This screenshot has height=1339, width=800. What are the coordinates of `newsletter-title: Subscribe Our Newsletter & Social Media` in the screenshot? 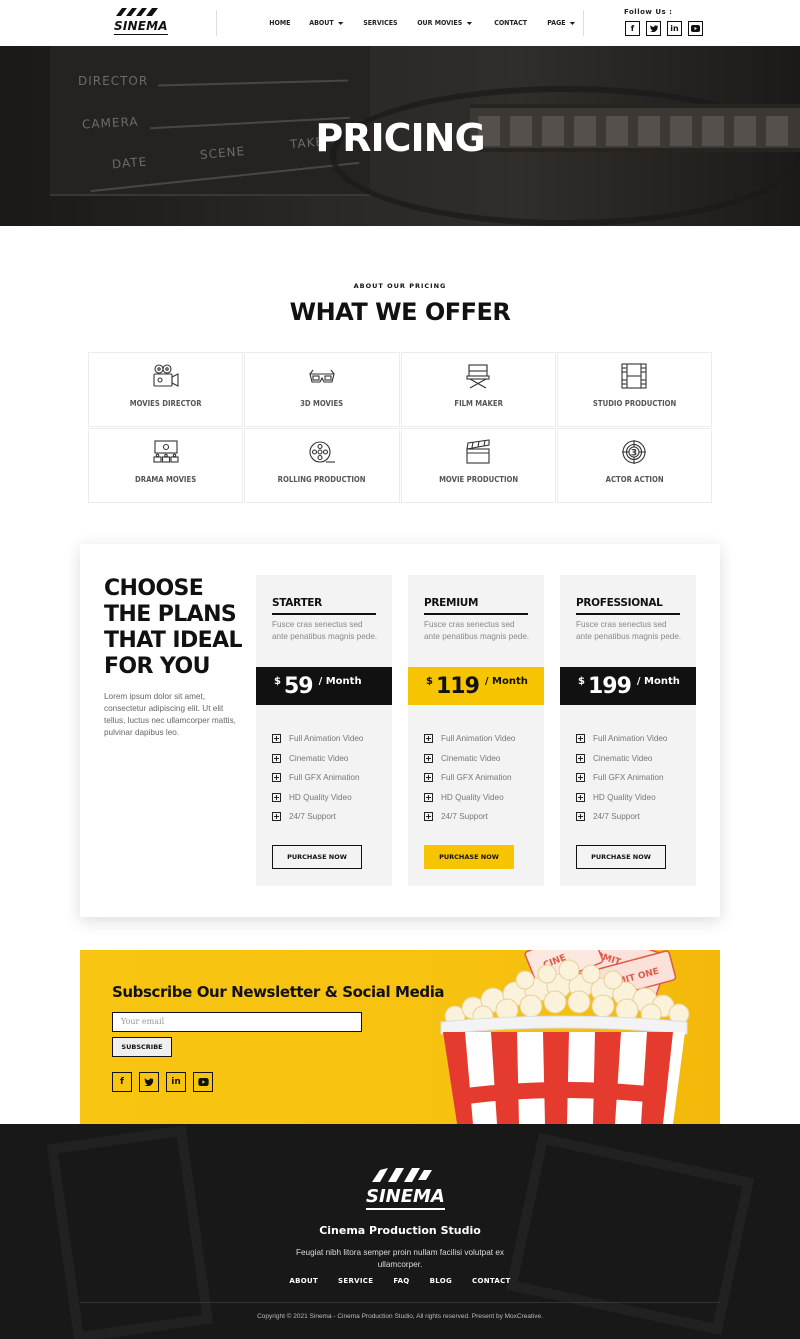 It's located at (278, 992).